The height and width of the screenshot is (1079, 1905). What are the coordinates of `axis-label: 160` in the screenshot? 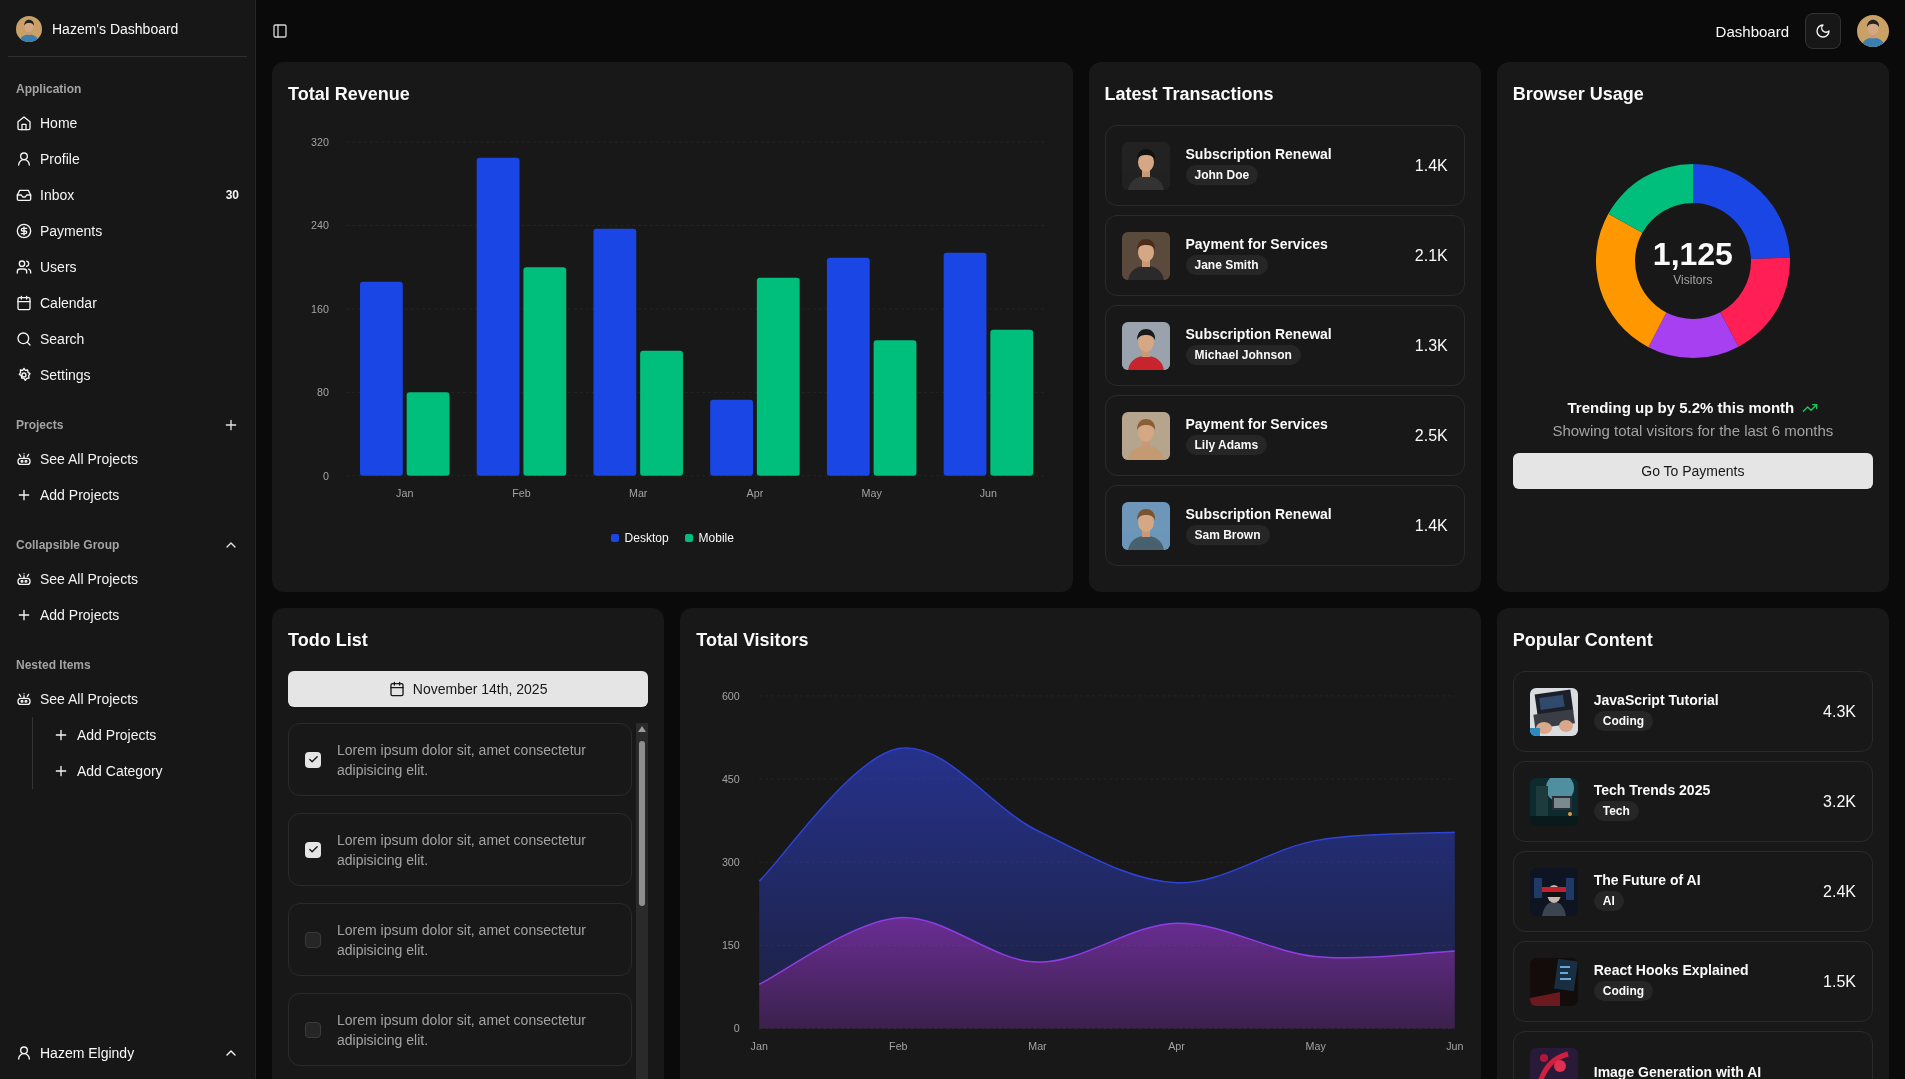 It's located at (320, 308).